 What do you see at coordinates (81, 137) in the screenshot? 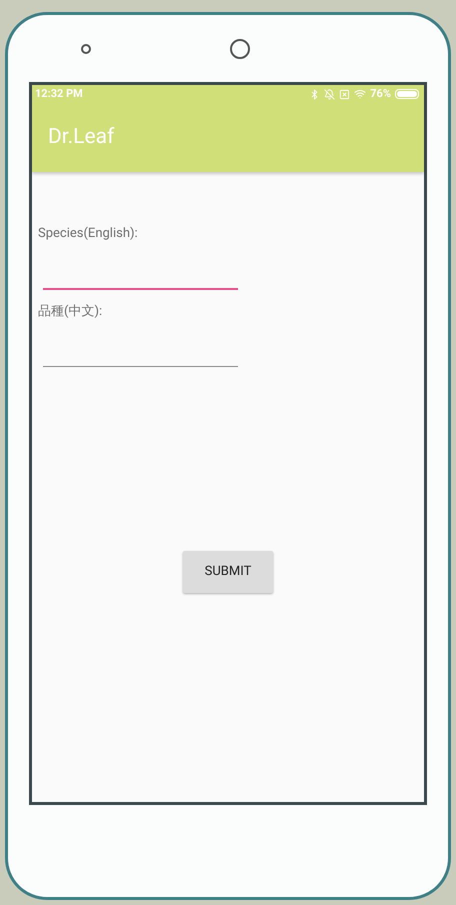
I see `app-title: Dr.Leaf` at bounding box center [81, 137].